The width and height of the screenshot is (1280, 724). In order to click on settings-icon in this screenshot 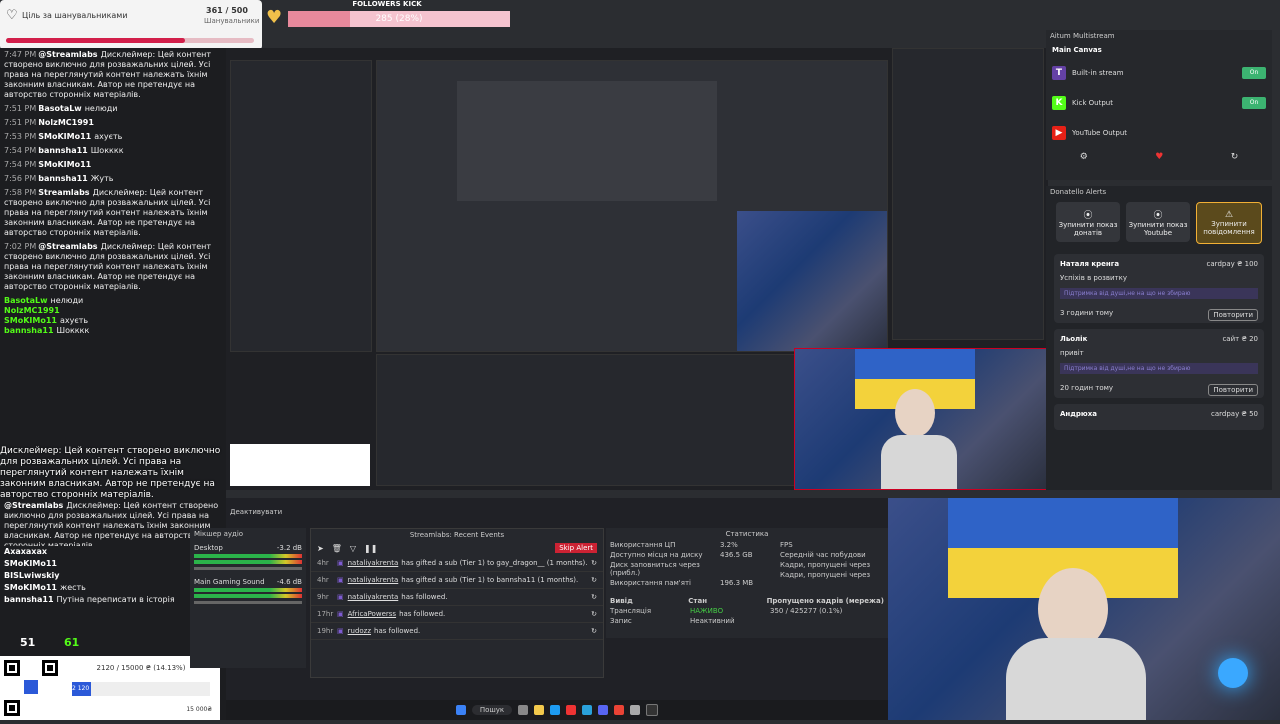, I will do `click(635, 710)`.